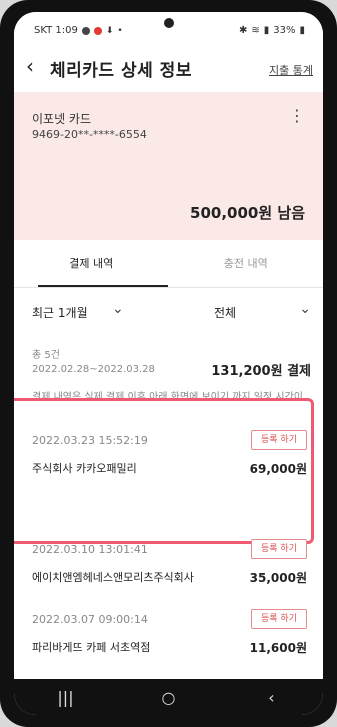 This screenshot has width=337, height=727. I want to click on tab-bar: 결제 내역 충전 내역, so click(168, 264).